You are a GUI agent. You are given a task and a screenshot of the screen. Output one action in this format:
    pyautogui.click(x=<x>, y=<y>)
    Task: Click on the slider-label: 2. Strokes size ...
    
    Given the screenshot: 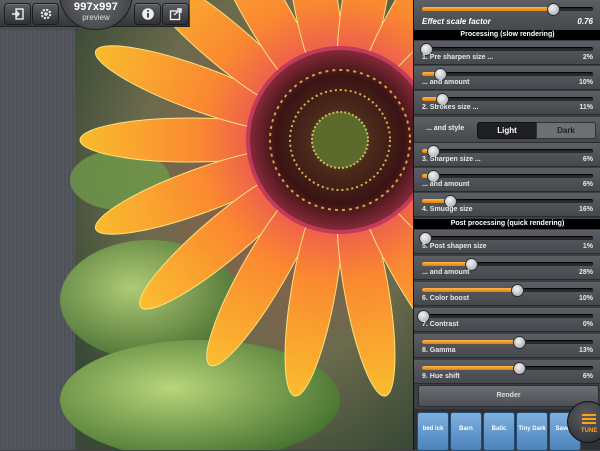 What is the action you would take?
    pyautogui.click(x=450, y=107)
    